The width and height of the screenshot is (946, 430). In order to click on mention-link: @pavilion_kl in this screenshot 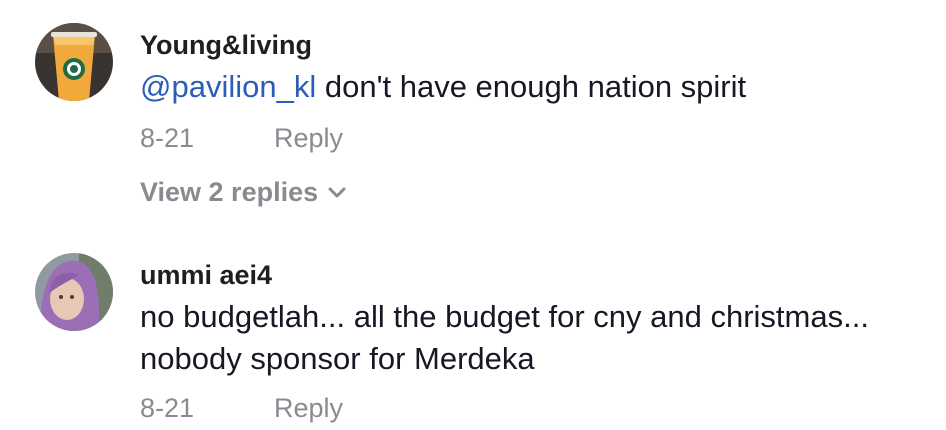, I will do `click(228, 86)`.